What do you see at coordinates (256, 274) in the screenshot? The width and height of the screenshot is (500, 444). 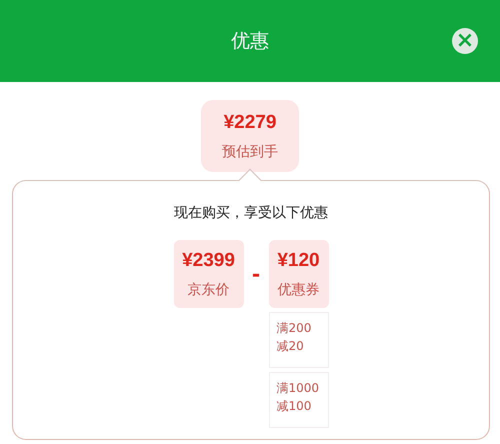 I see `minus-sign: -` at bounding box center [256, 274].